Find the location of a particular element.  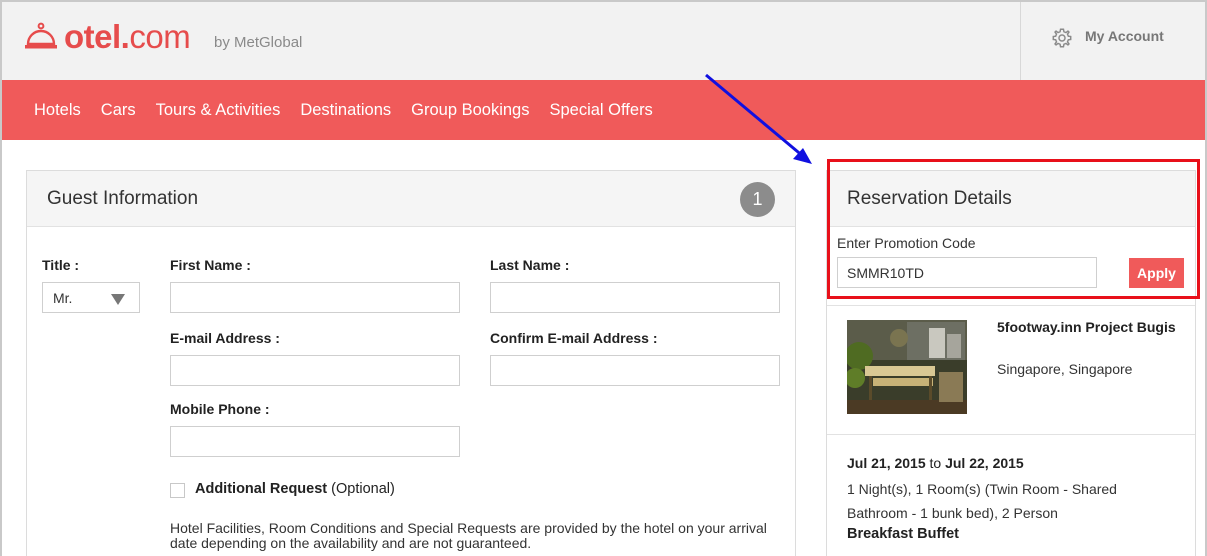

confirm-email-input is located at coordinates (635, 370).